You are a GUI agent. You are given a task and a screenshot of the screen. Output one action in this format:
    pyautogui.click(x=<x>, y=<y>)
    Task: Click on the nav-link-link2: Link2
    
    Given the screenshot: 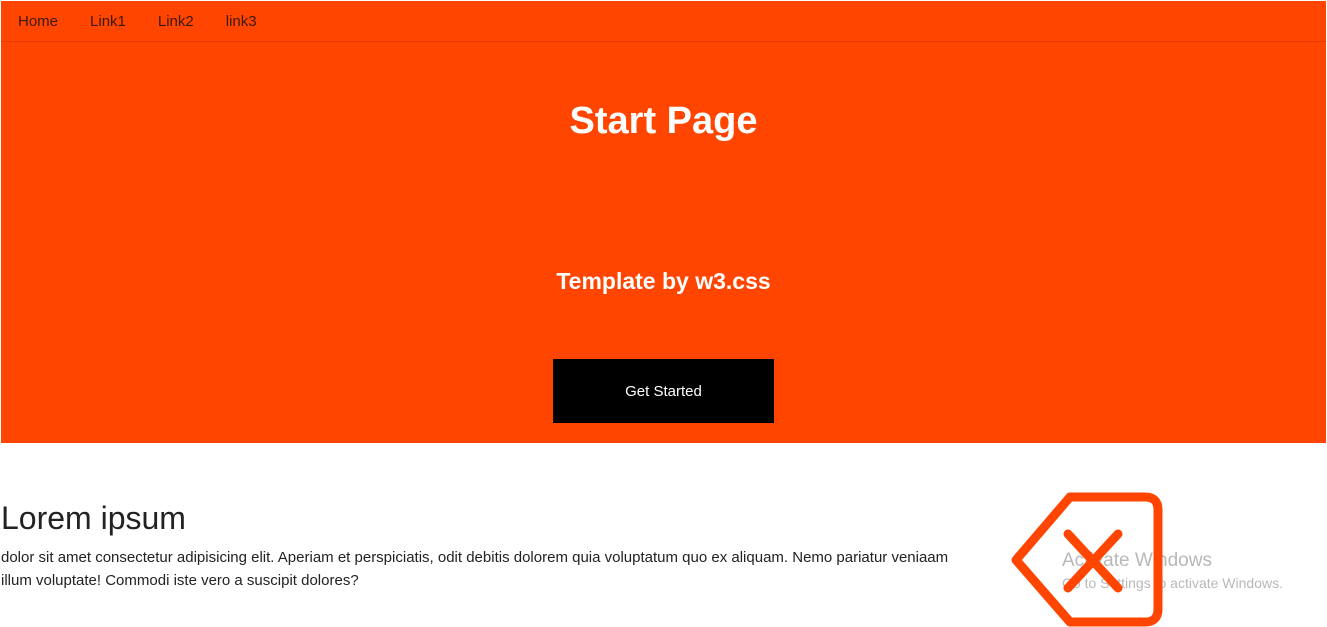 What is the action you would take?
    pyautogui.click(x=176, y=21)
    